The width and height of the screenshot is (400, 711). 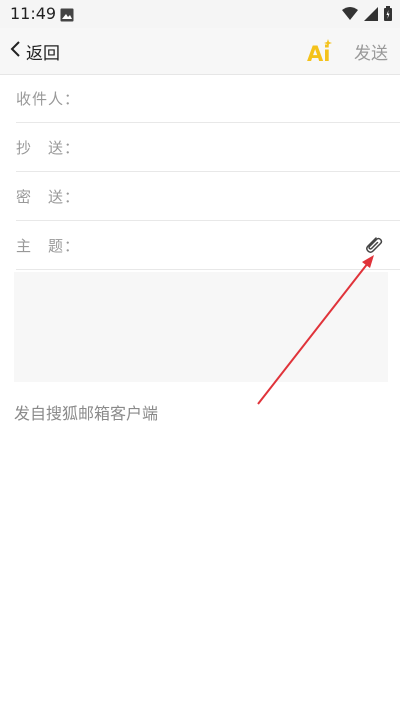 I want to click on subject-label: 主 题：, so click(x=48, y=246).